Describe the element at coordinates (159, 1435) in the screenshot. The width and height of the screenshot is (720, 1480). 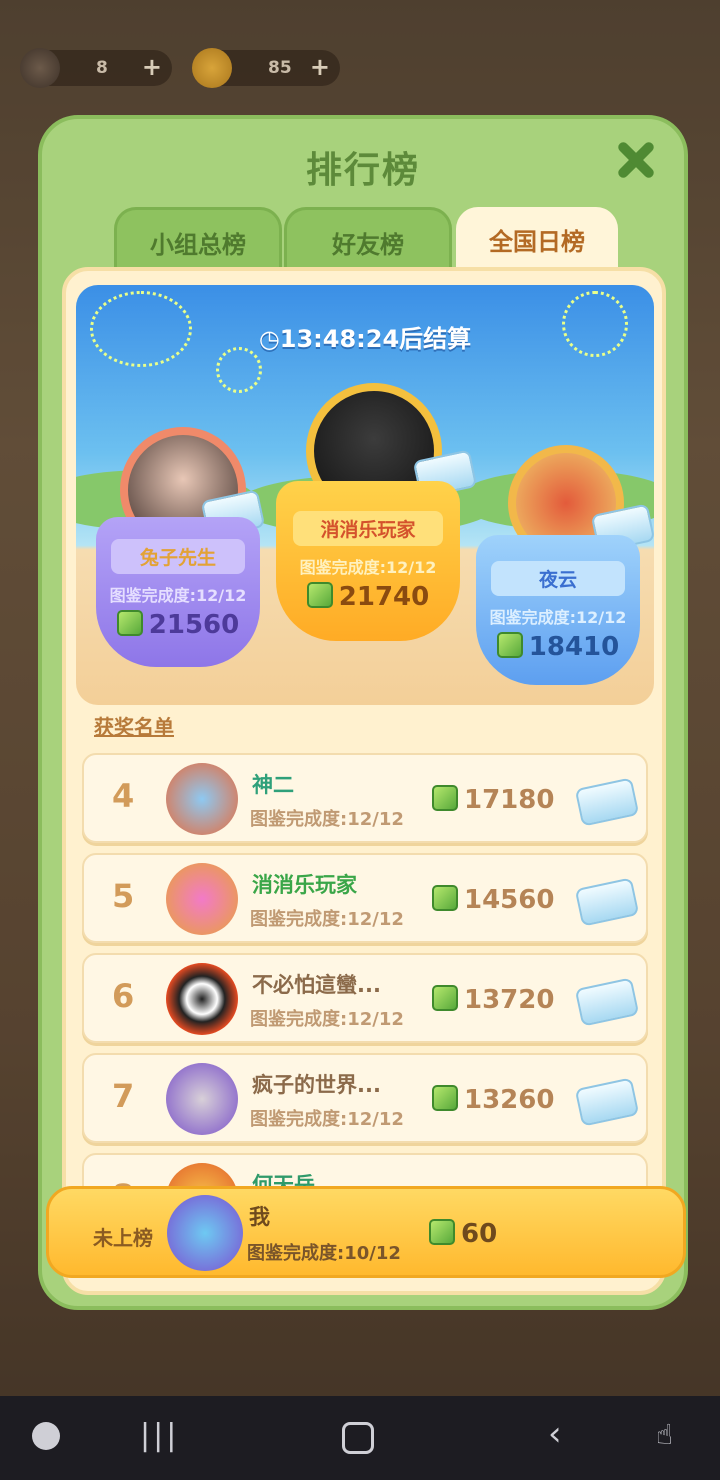
I see `recents-icon: |||` at that location.